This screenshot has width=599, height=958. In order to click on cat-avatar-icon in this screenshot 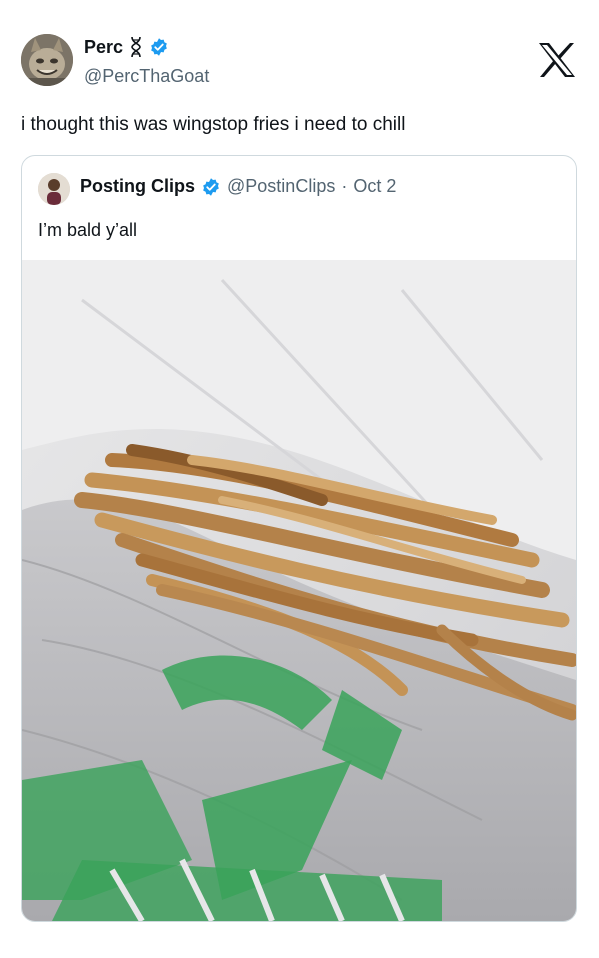, I will do `click(47, 60)`.